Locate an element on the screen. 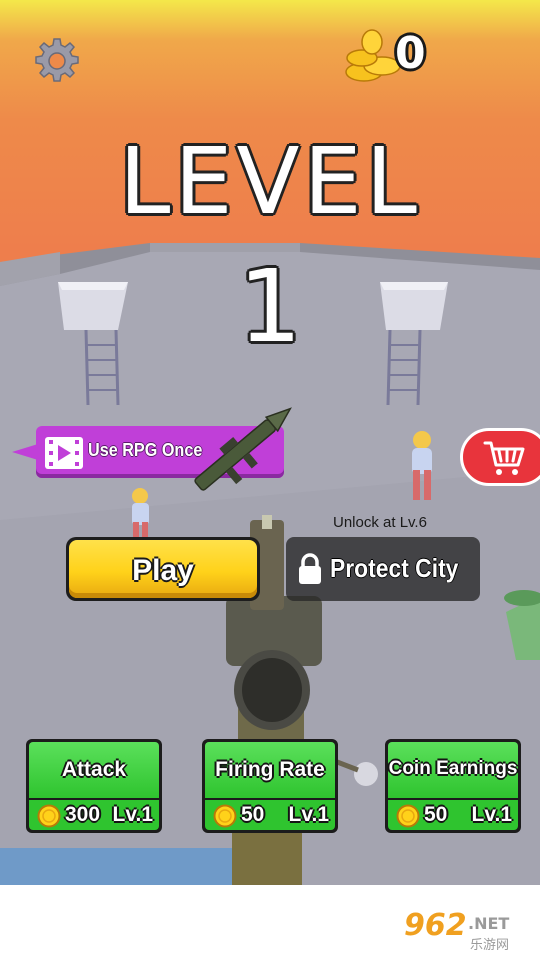 This screenshot has width=540, height=960. upgrade-coin-earnings-button: Coin Earnings 50 Lv.1 is located at coordinates (453, 786).